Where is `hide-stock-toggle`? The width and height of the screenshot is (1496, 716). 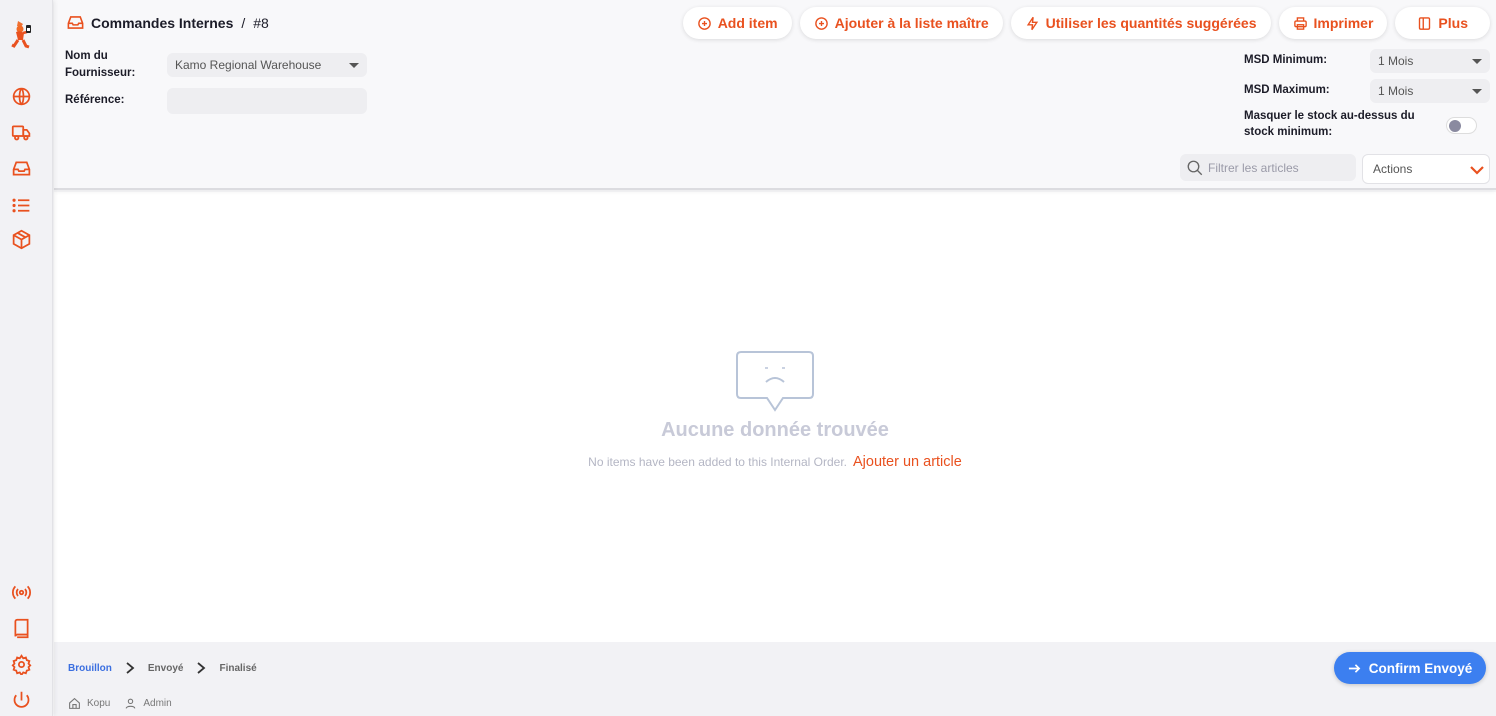
hide-stock-toggle is located at coordinates (1461, 125).